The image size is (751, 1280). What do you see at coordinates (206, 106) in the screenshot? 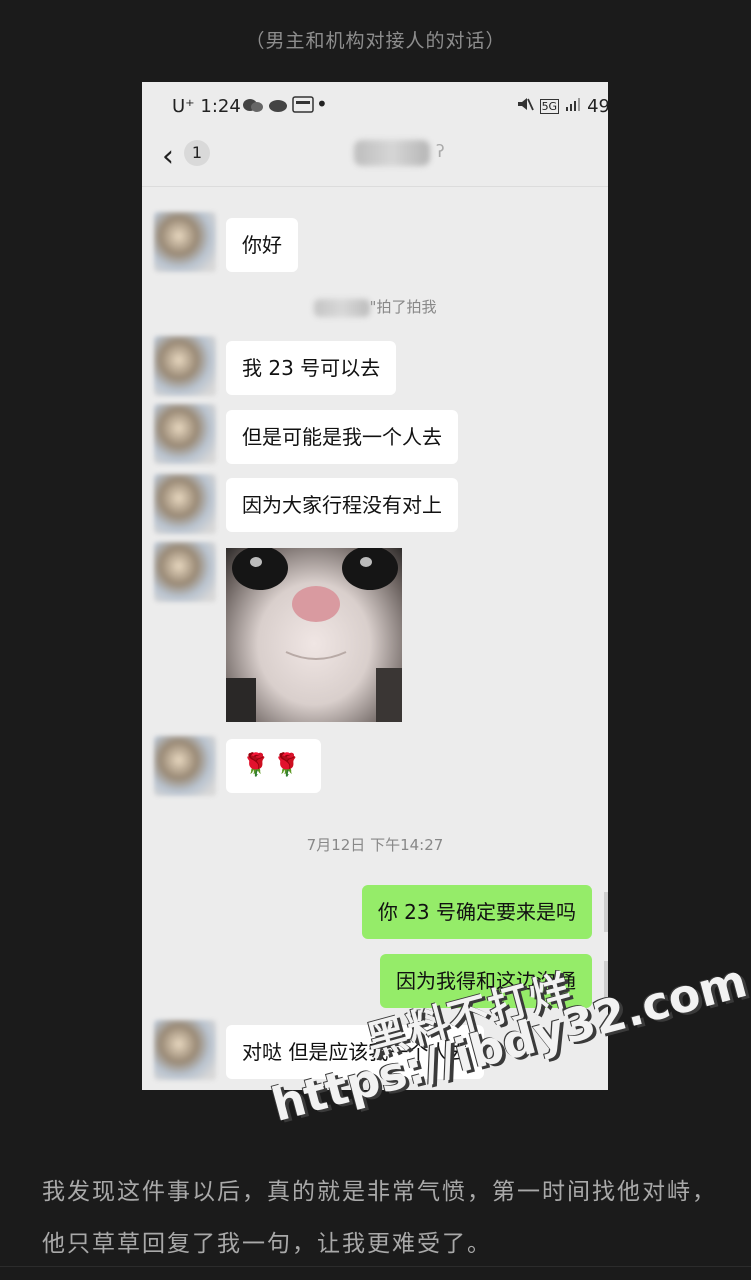
I see `carrier-time: U⁺ 1:24` at bounding box center [206, 106].